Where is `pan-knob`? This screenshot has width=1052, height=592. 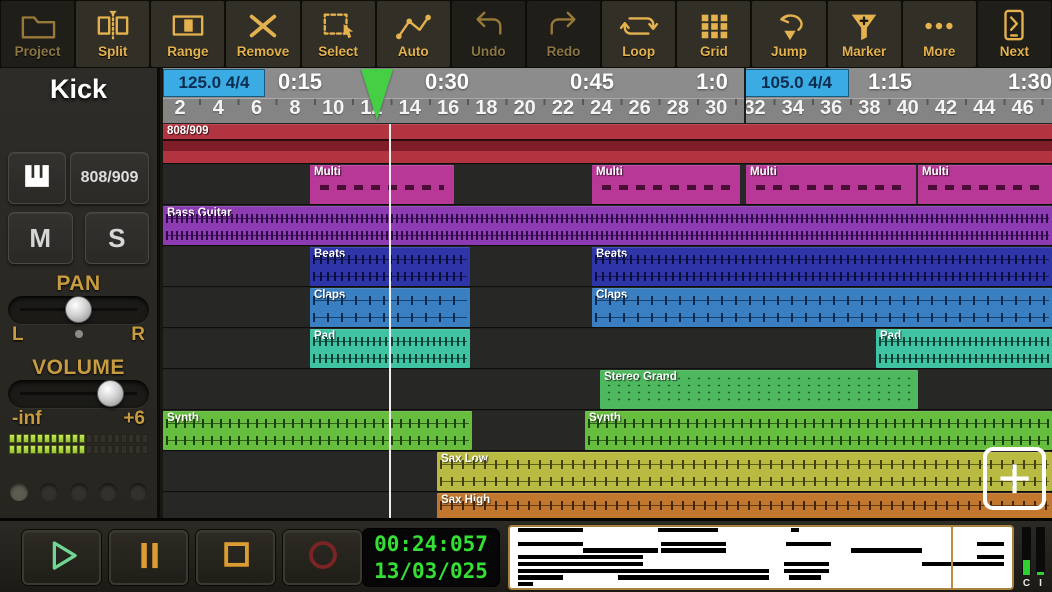
pan-knob is located at coordinates (78, 309).